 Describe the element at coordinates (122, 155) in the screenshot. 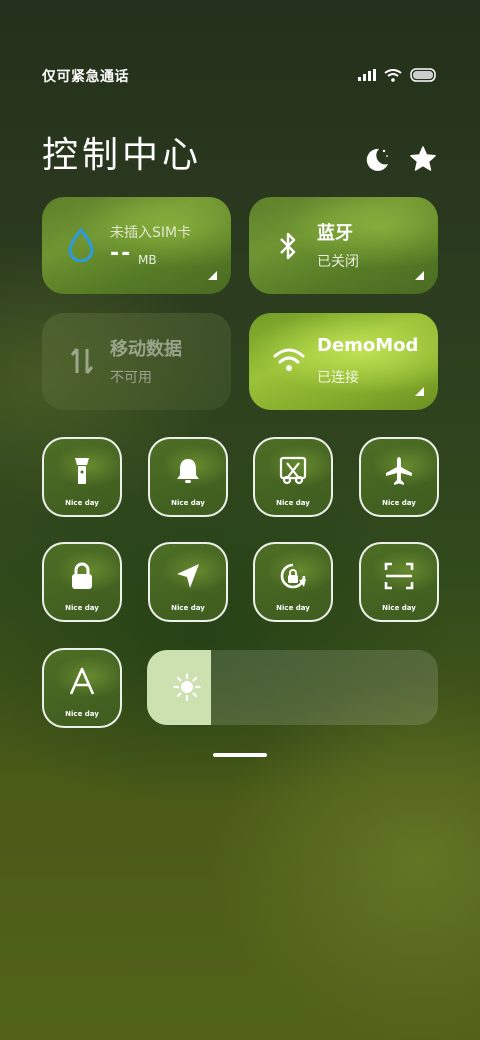

I see `page-title: 控制中心` at that location.